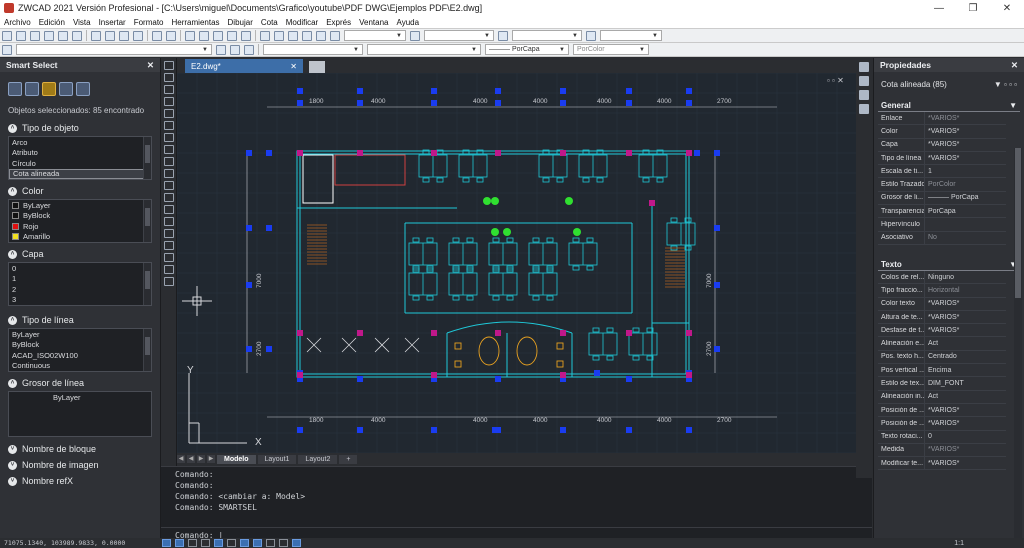 Image resolution: width=1024 pixels, height=548 pixels. What do you see at coordinates (503, 35) in the screenshot?
I see `table-style-icon` at bounding box center [503, 35].